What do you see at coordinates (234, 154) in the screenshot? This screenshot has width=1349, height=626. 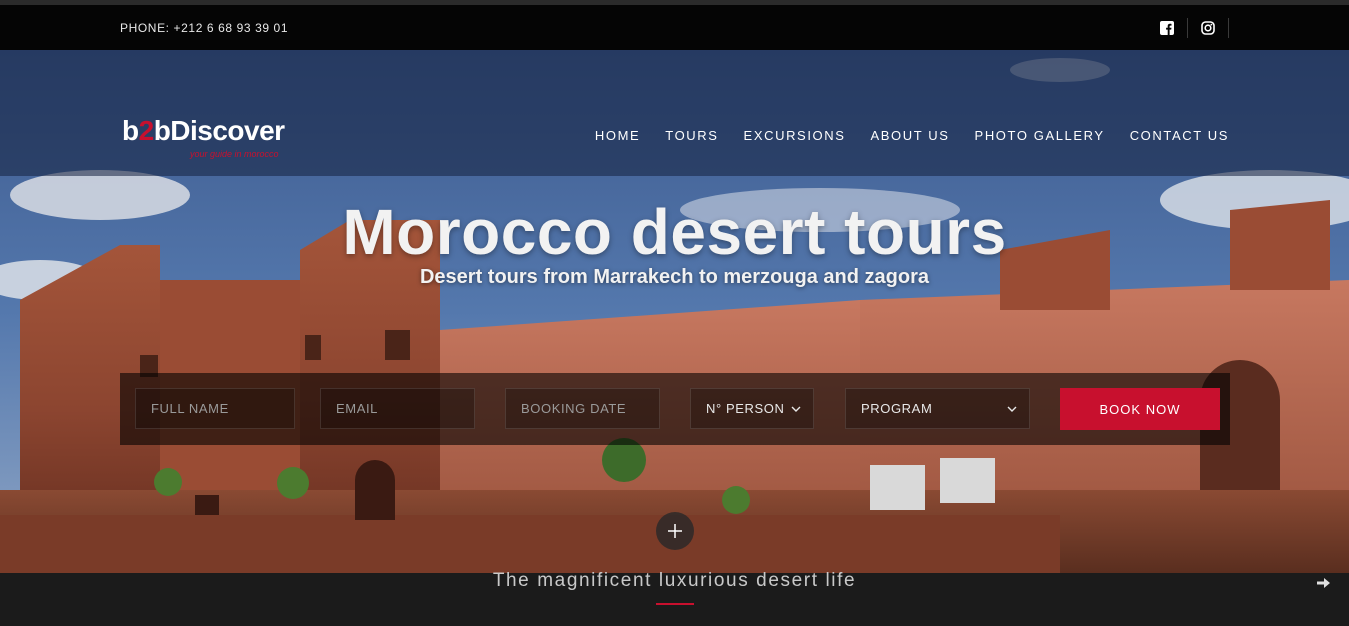 I see `logo-tagline: your guide in morocco` at bounding box center [234, 154].